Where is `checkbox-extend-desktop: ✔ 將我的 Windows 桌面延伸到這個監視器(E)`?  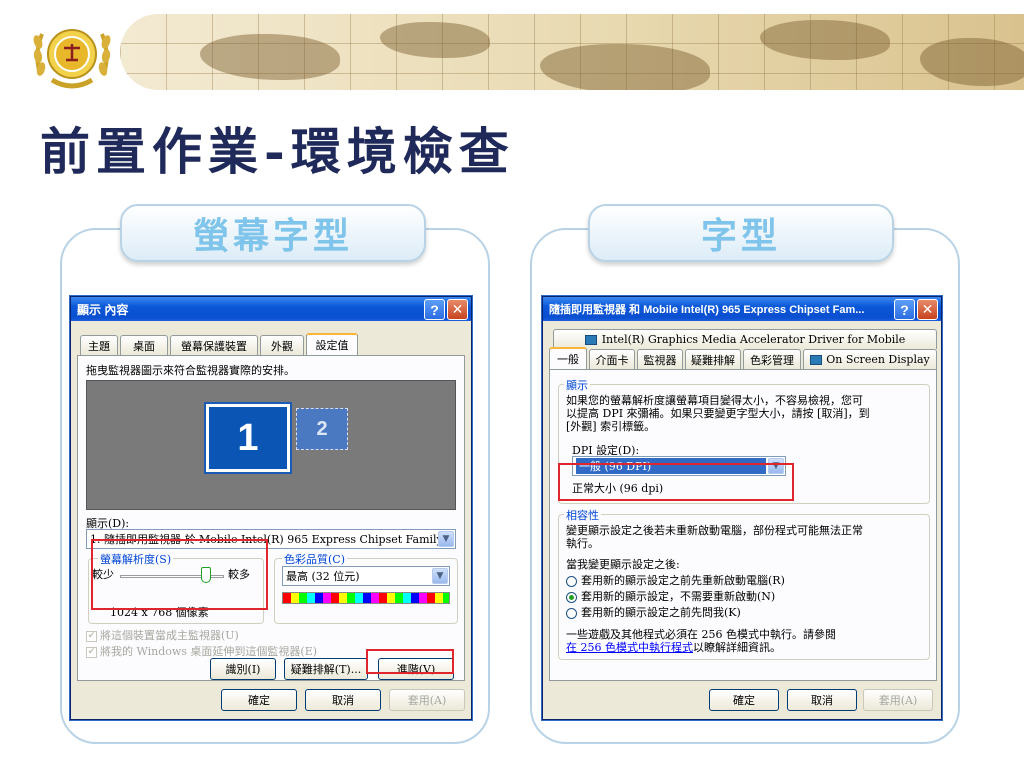 checkbox-extend-desktop: ✔ 將我的 Windows 桌面延伸到這個監視器(E) is located at coordinates (201, 651).